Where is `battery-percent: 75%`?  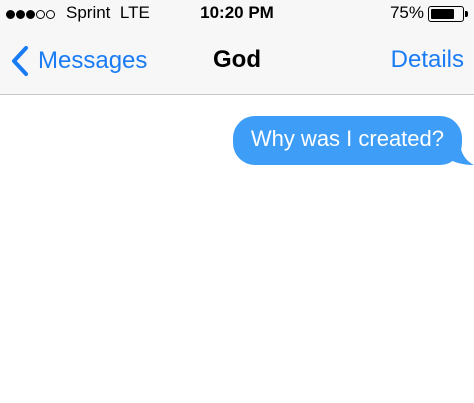
battery-percent: 75% is located at coordinates (406, 12).